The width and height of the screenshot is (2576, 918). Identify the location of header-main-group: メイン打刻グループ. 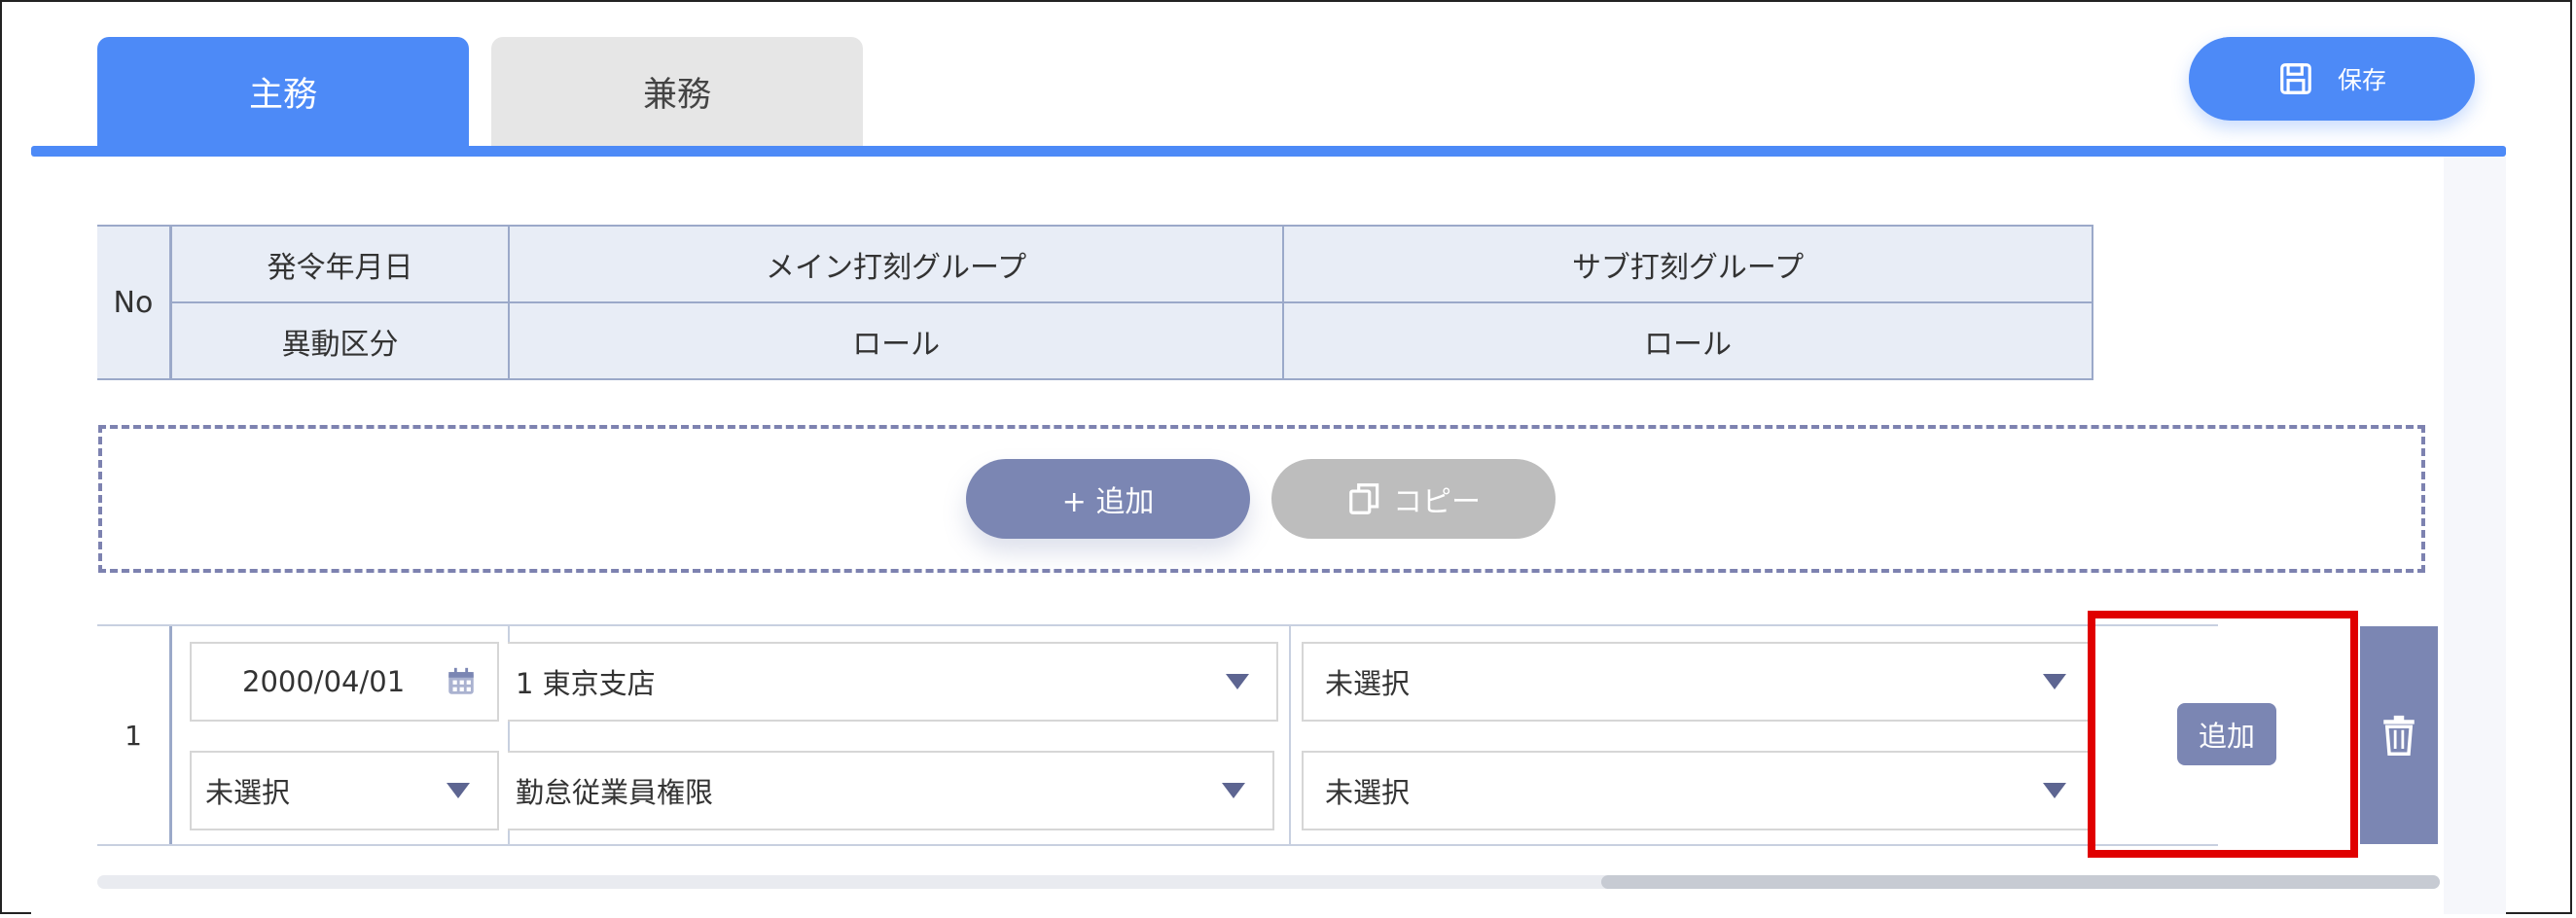
(896, 264).